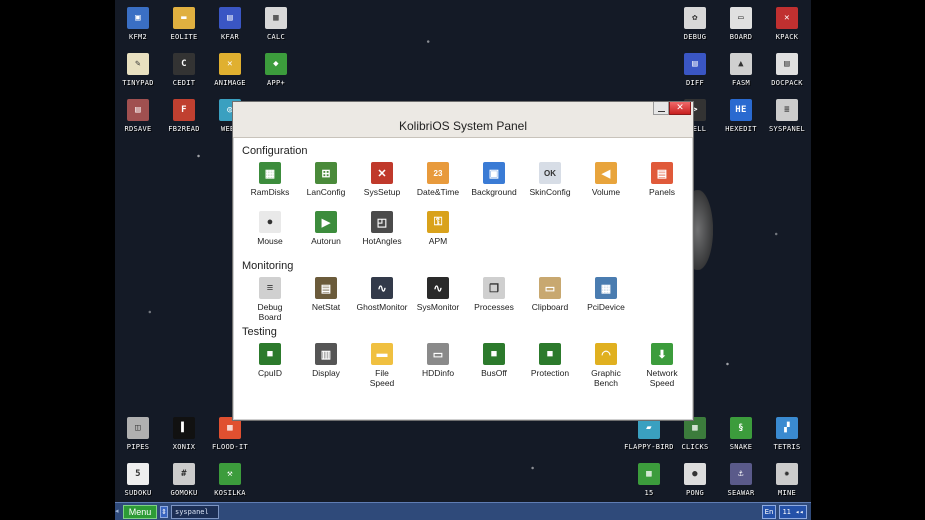  Describe the element at coordinates (606, 378) in the screenshot. I see `panel-item-label: Graphic Bench` at that location.